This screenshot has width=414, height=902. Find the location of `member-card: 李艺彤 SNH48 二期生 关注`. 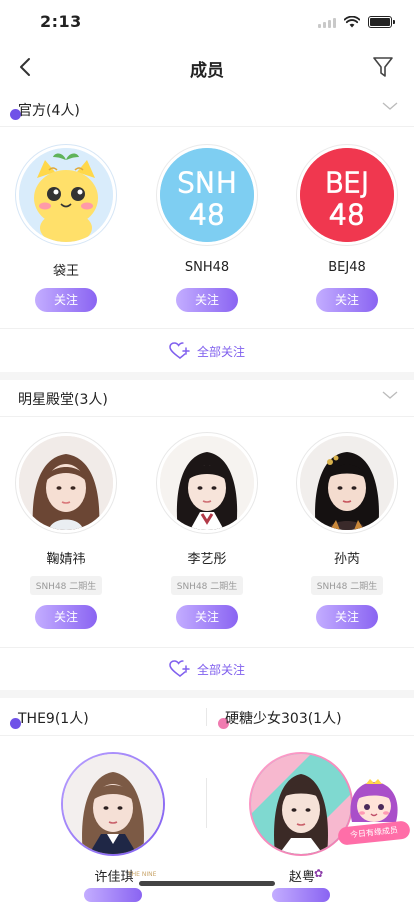

member-card: 李艺彤 SNH48 二期生 关注 is located at coordinates (207, 530).